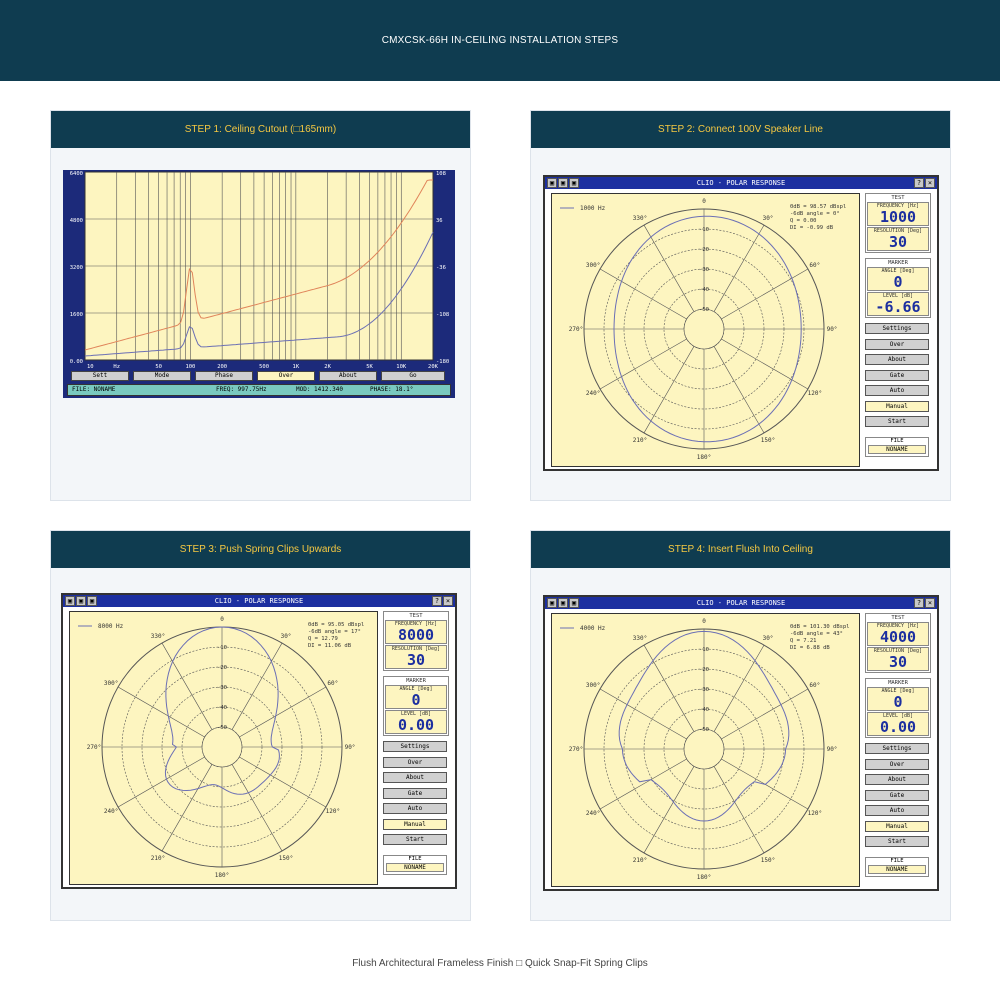  What do you see at coordinates (319, 389) in the screenshot?
I see `status-mod: MOD: 1412.340` at bounding box center [319, 389].